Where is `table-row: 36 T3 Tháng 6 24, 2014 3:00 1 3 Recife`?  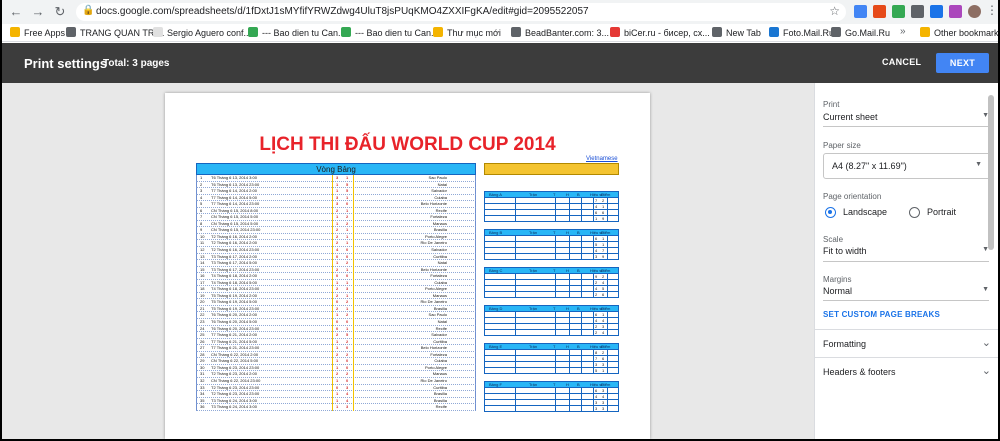 table-row: 36 T3 Tháng 6 24, 2014 3:00 1 3 Recife is located at coordinates (336, 407).